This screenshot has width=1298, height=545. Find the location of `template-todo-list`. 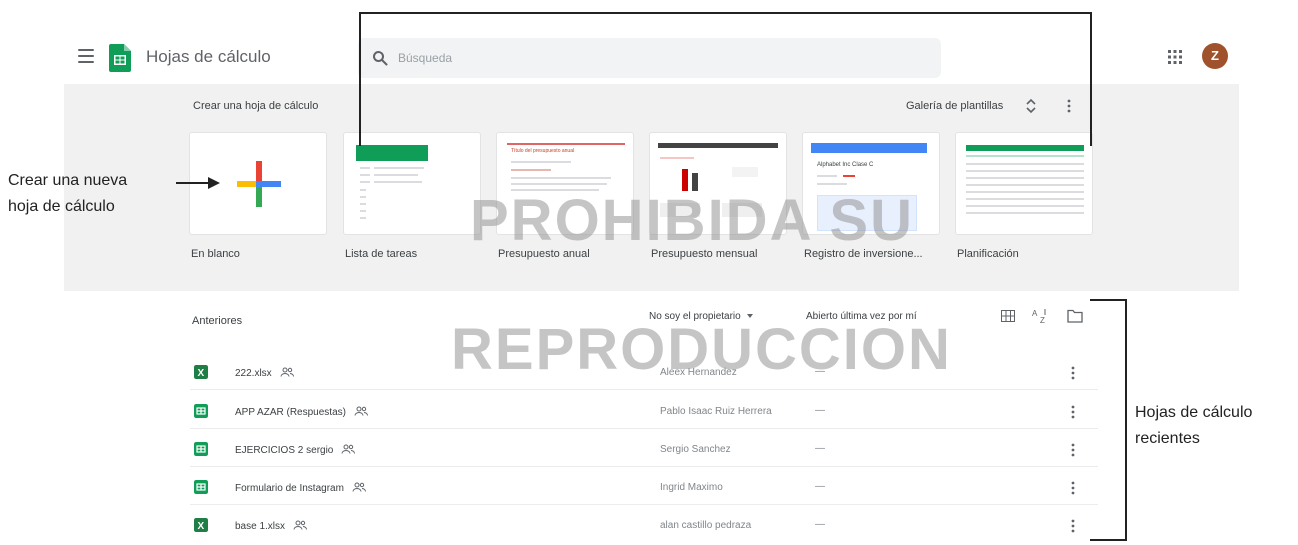

template-todo-list is located at coordinates (412, 183).